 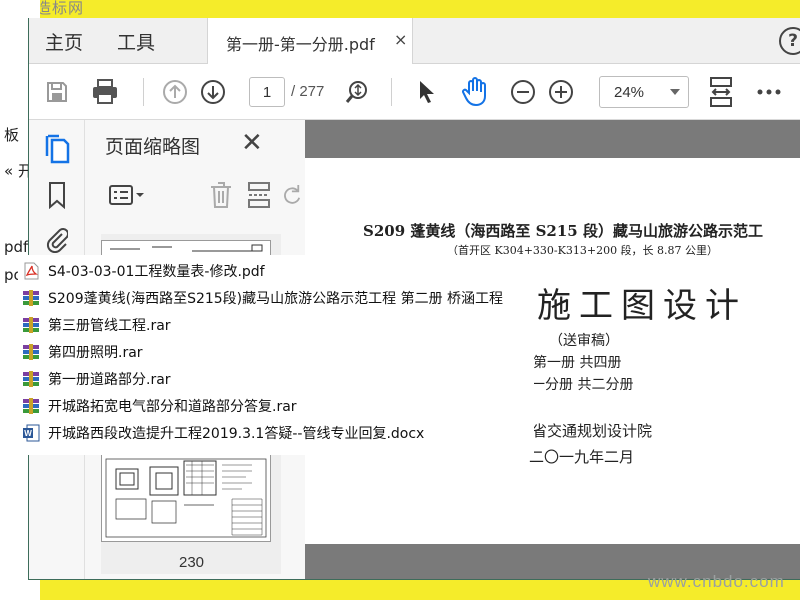 I want to click on file-item-rar: 第三册管线工程.rar, so click(x=96, y=325).